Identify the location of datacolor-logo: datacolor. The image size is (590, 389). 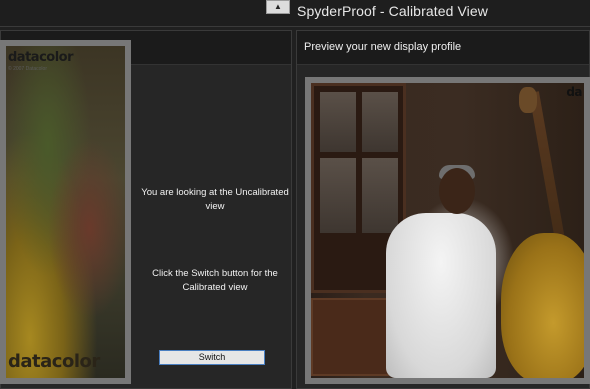
(41, 57).